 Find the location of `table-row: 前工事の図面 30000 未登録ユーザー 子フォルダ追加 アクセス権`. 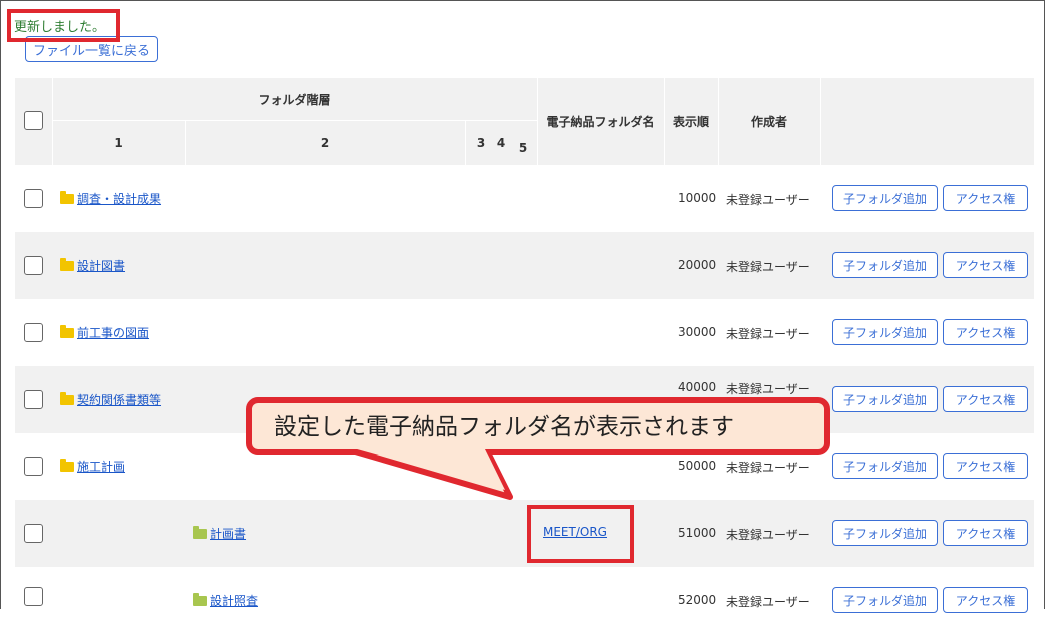

table-row: 前工事の図面 30000 未登録ユーザー 子フォルダ追加 アクセス権 is located at coordinates (524, 332).